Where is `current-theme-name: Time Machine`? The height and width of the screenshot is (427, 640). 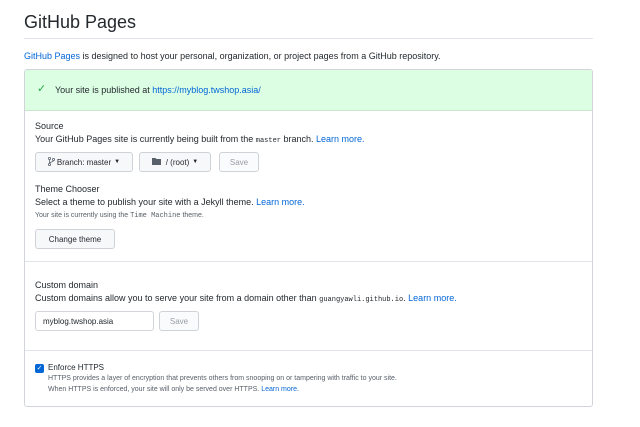
current-theme-name: Time Machine is located at coordinates (155, 216).